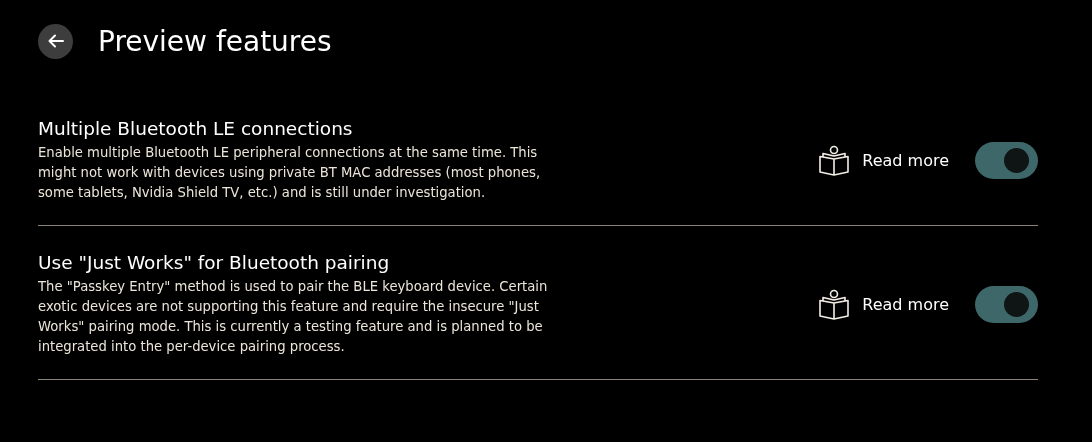  What do you see at coordinates (196, 128) in the screenshot?
I see `feature-title: Multiple Bluetooth LE connections` at bounding box center [196, 128].